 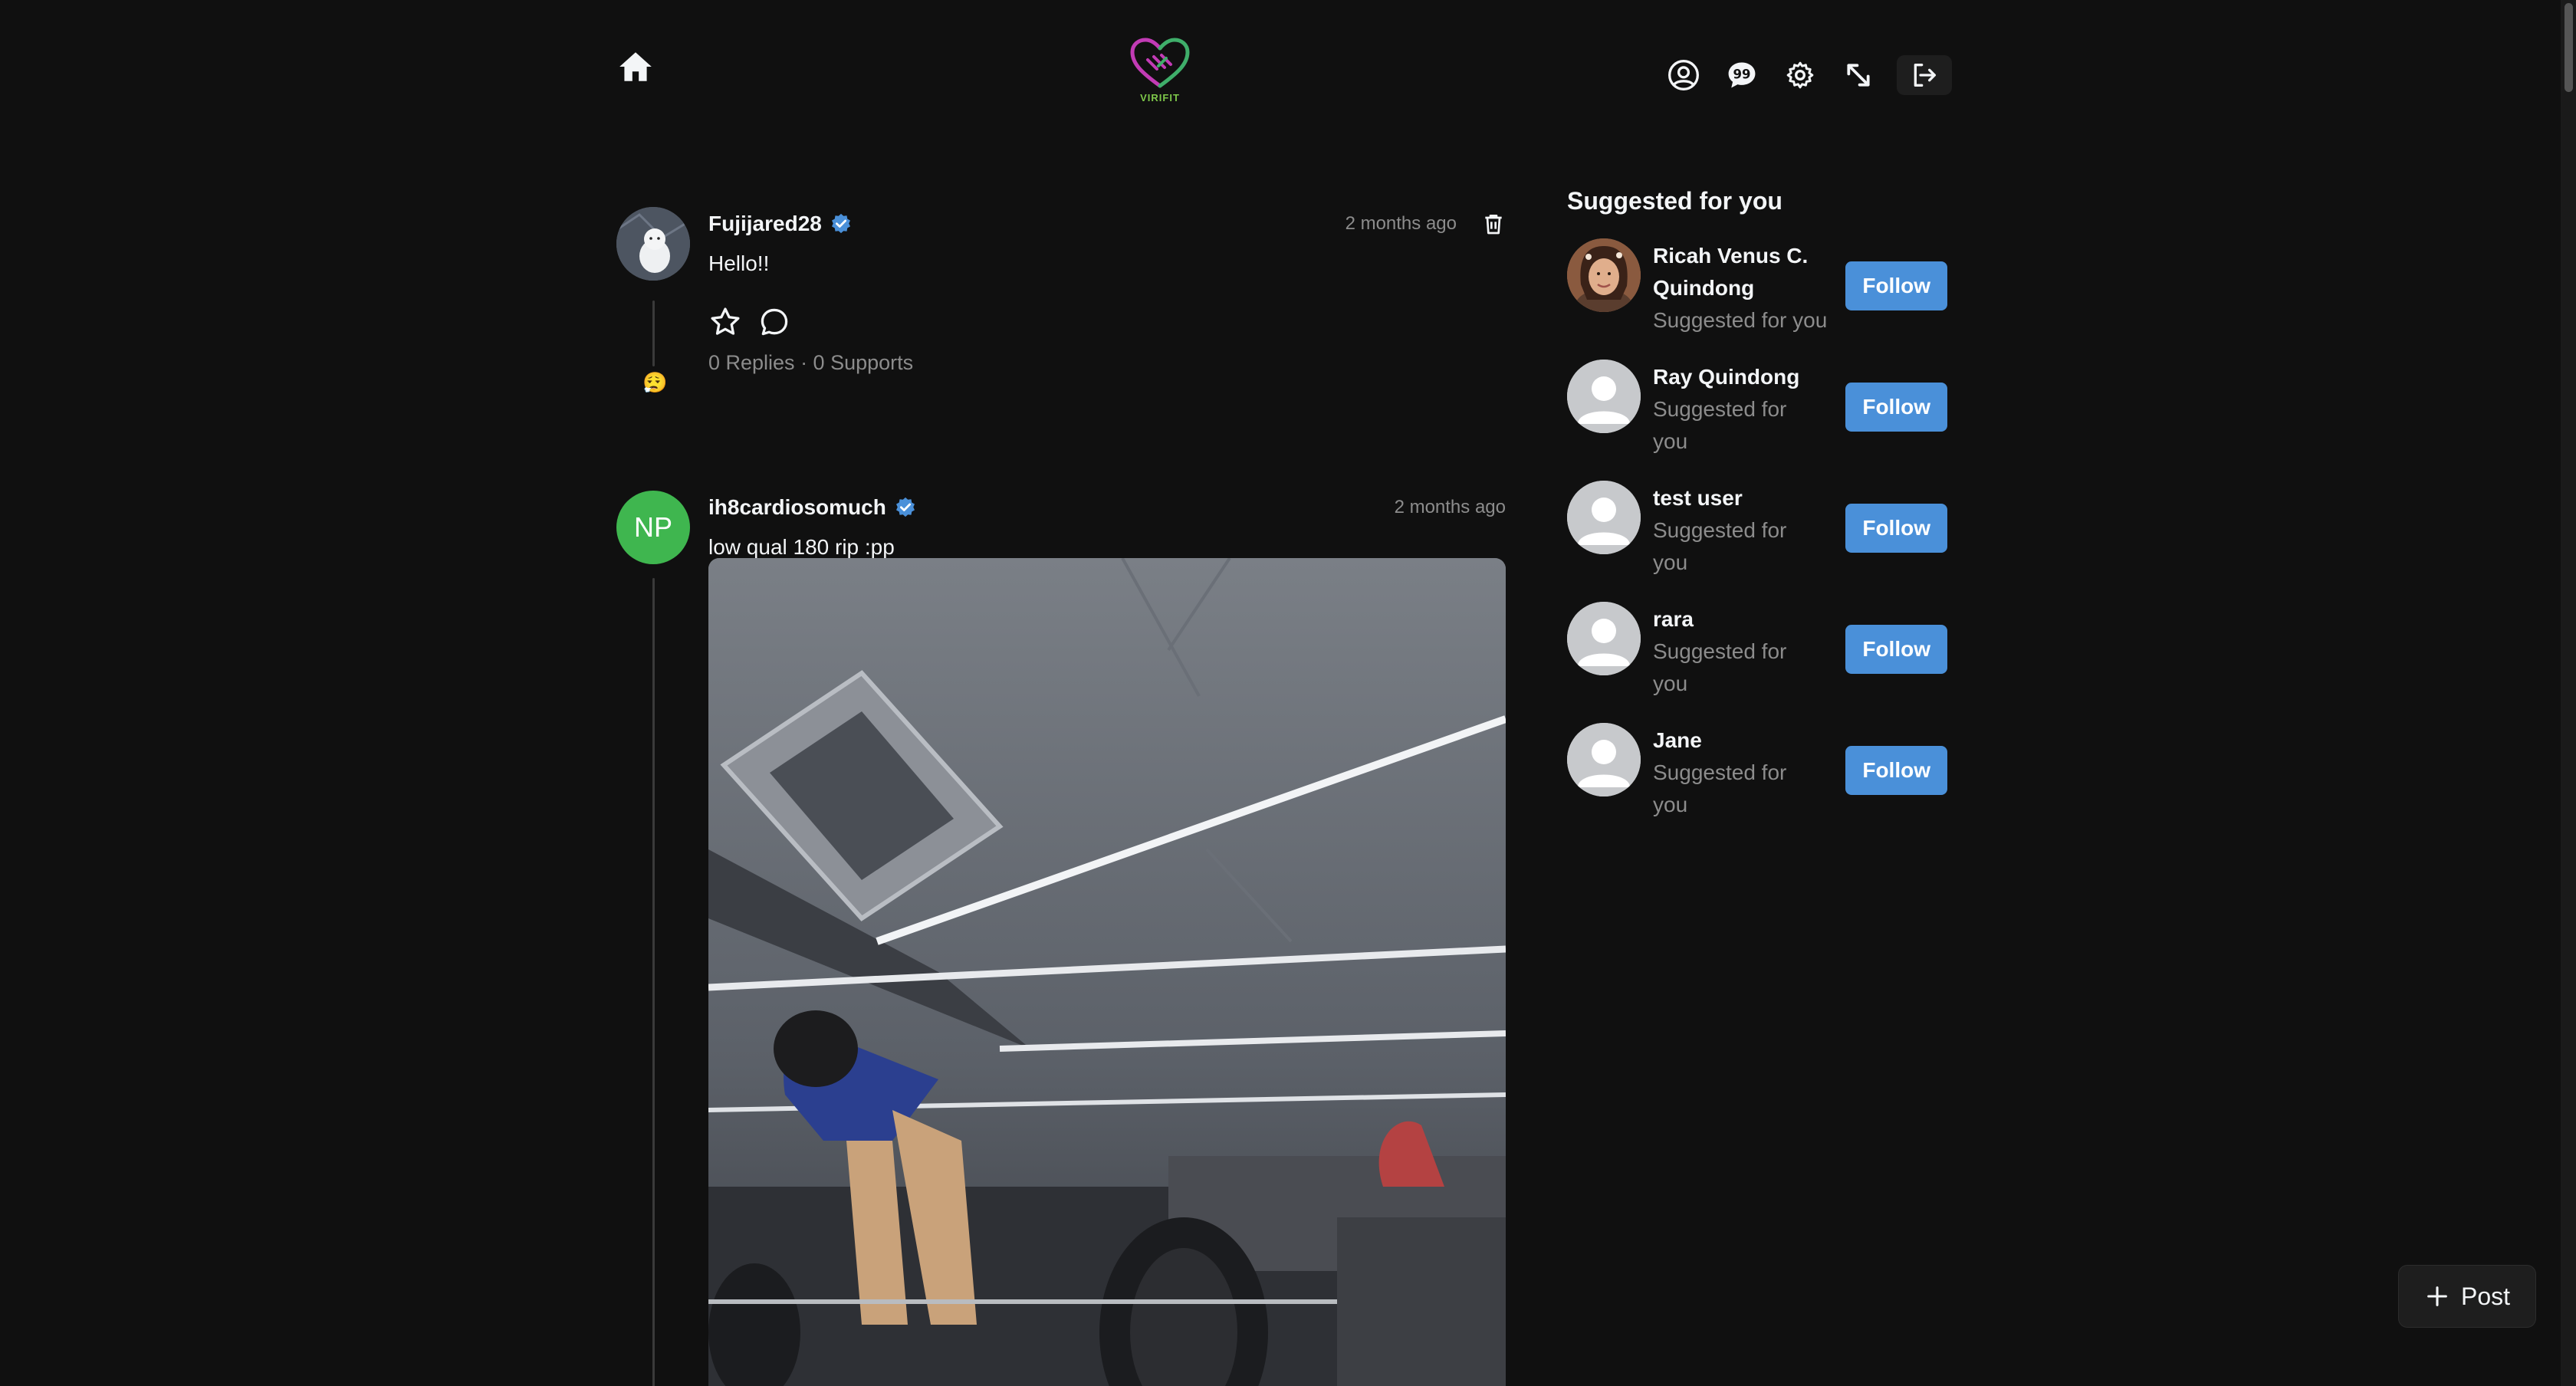 What do you see at coordinates (1733, 498) in the screenshot?
I see `suggestion-name: test user` at bounding box center [1733, 498].